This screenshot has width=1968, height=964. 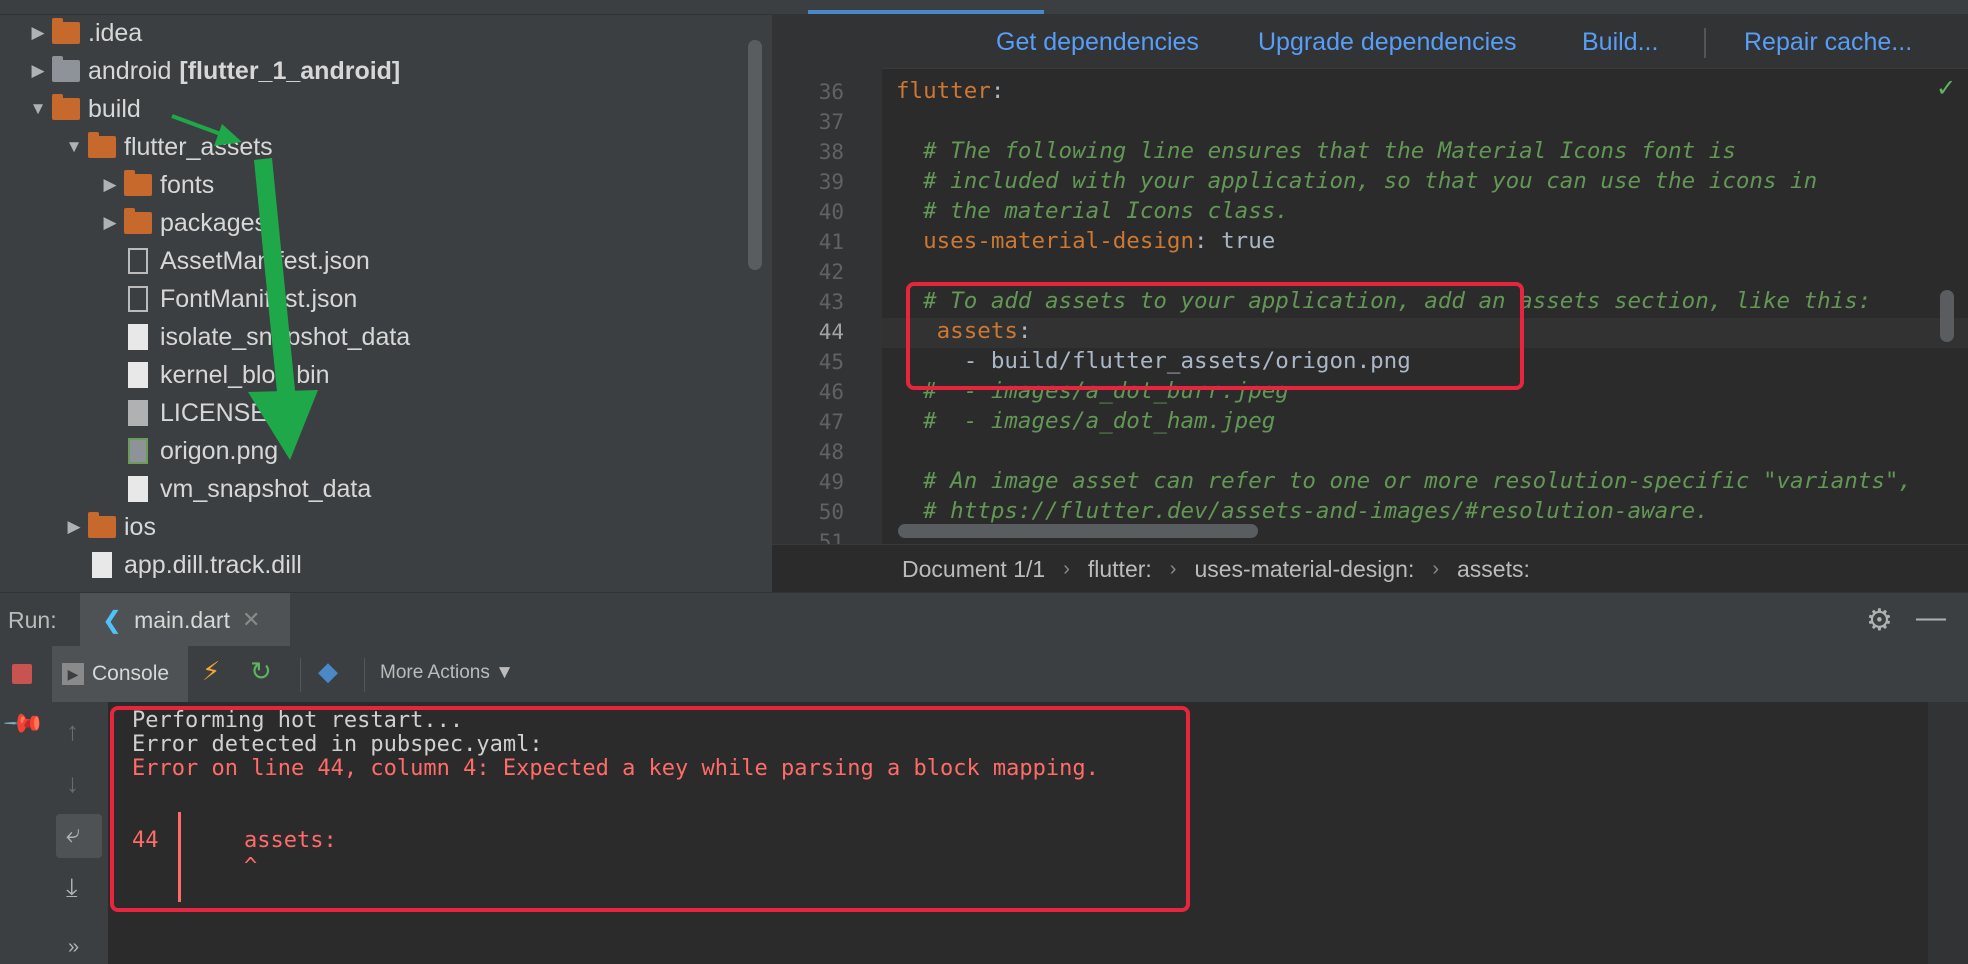 What do you see at coordinates (1370, 7) in the screenshot?
I see `editor-tab-strip` at bounding box center [1370, 7].